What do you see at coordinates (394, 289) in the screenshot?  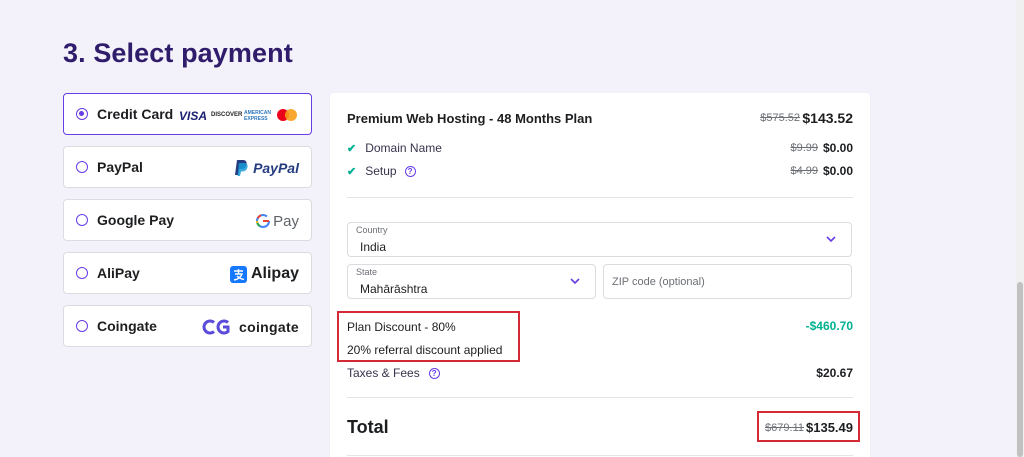 I see `state-value: Mahārāshtra` at bounding box center [394, 289].